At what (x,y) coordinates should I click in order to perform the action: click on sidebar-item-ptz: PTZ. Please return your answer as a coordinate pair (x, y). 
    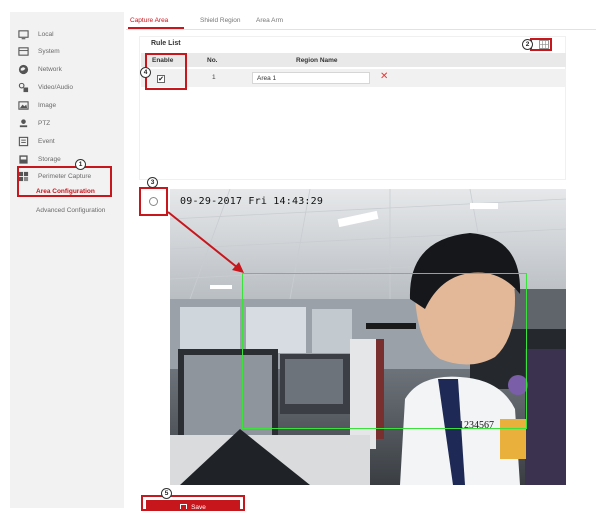
    Looking at the image, I should click on (67, 123).